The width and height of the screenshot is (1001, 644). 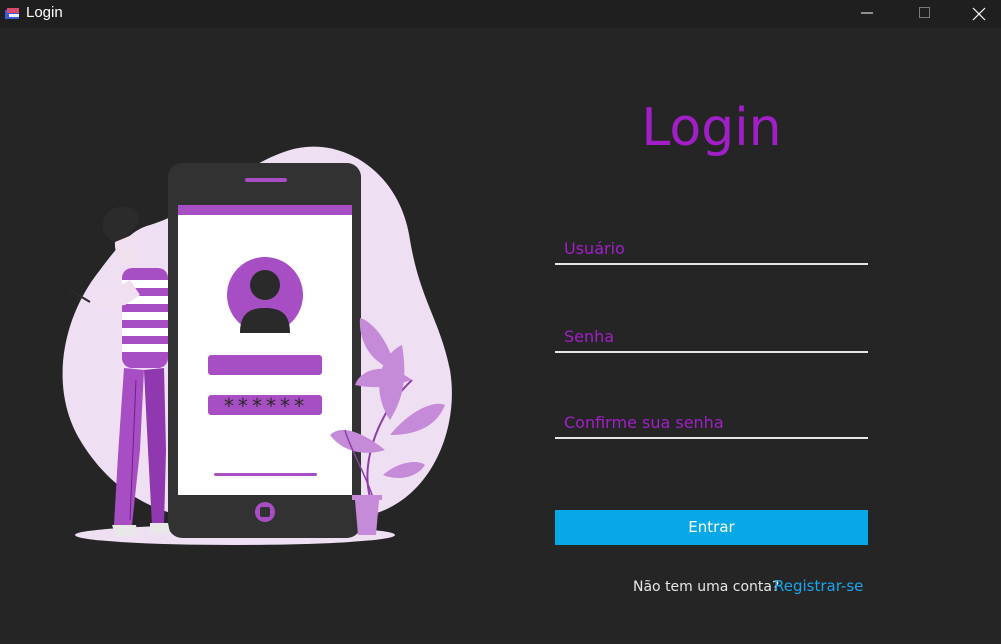 What do you see at coordinates (644, 422) in the screenshot?
I see `confirm-password-placeholder: Confirme sua senha` at bounding box center [644, 422].